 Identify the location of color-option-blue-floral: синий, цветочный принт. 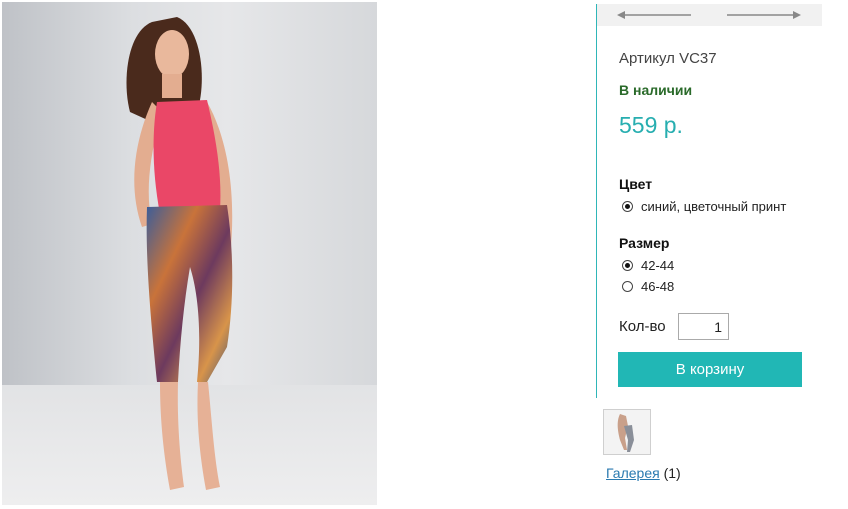
(704, 206).